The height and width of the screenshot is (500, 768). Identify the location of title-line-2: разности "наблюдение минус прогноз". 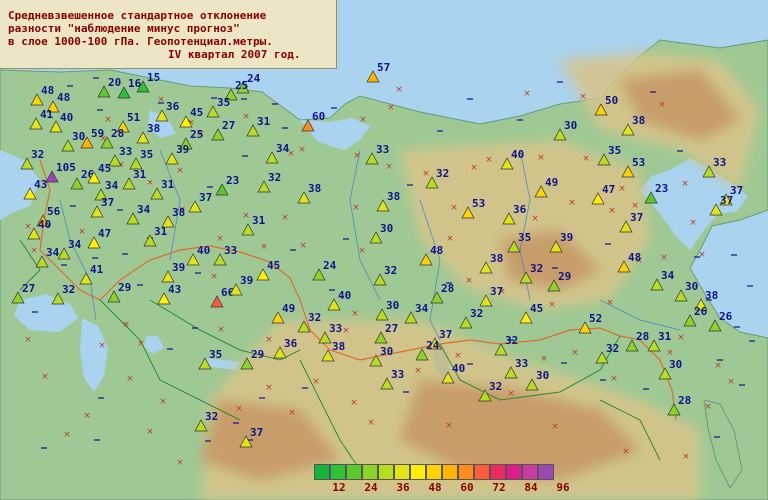
(124, 28).